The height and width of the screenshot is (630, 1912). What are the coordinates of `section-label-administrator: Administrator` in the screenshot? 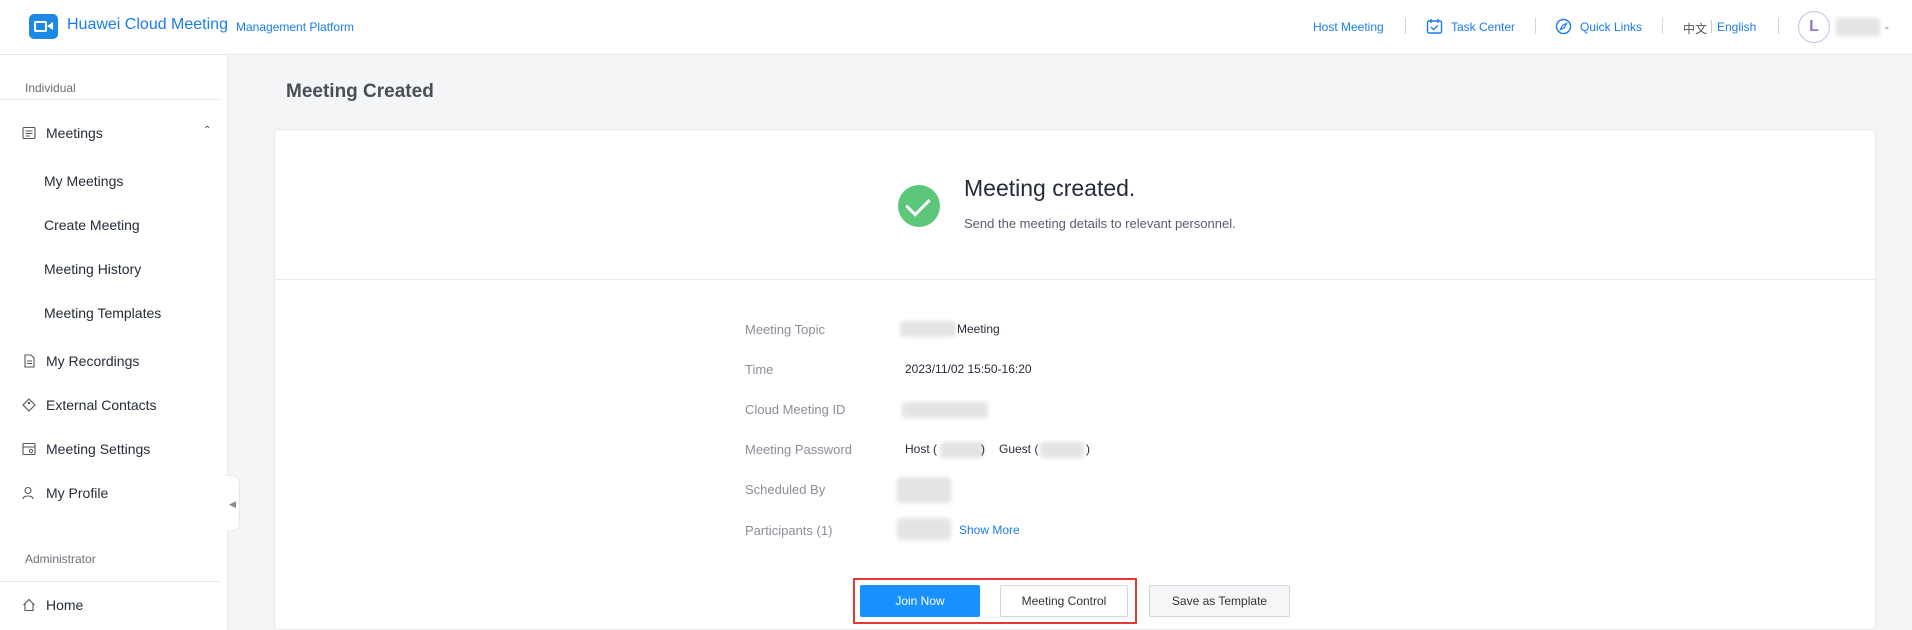 It's located at (60, 559).